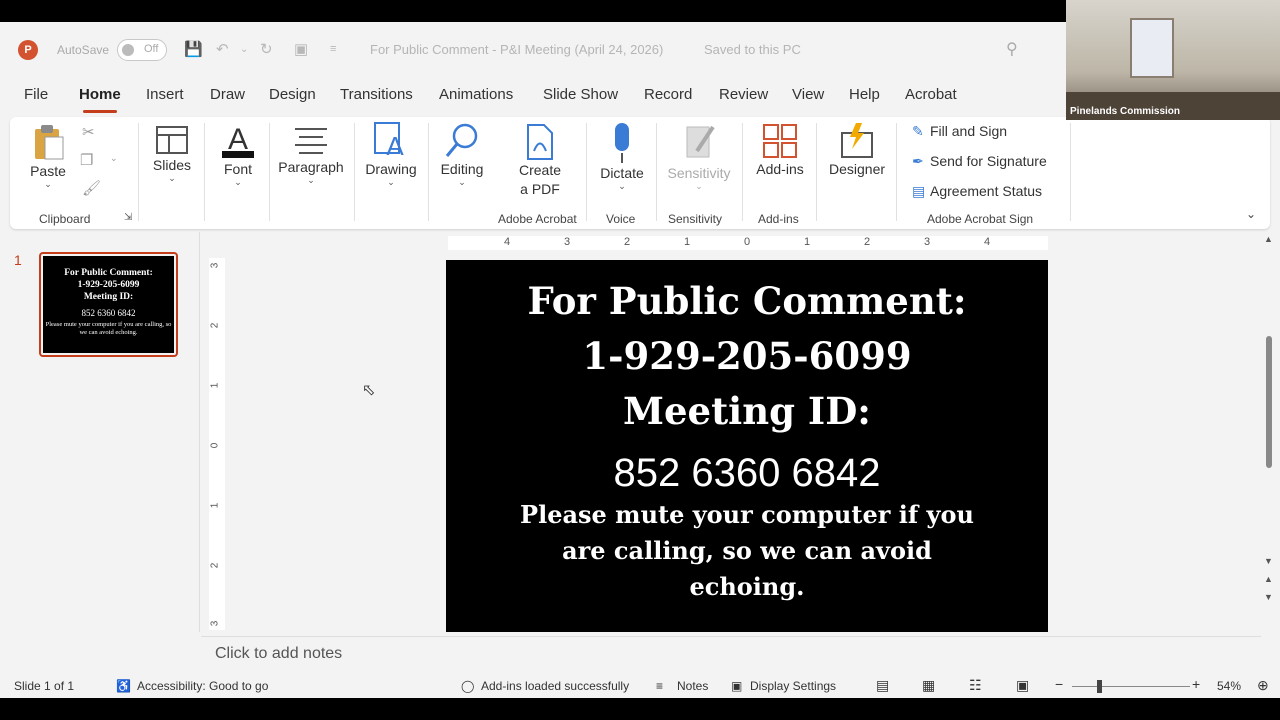  I want to click on saved-status: Saved to this PC, so click(752, 49).